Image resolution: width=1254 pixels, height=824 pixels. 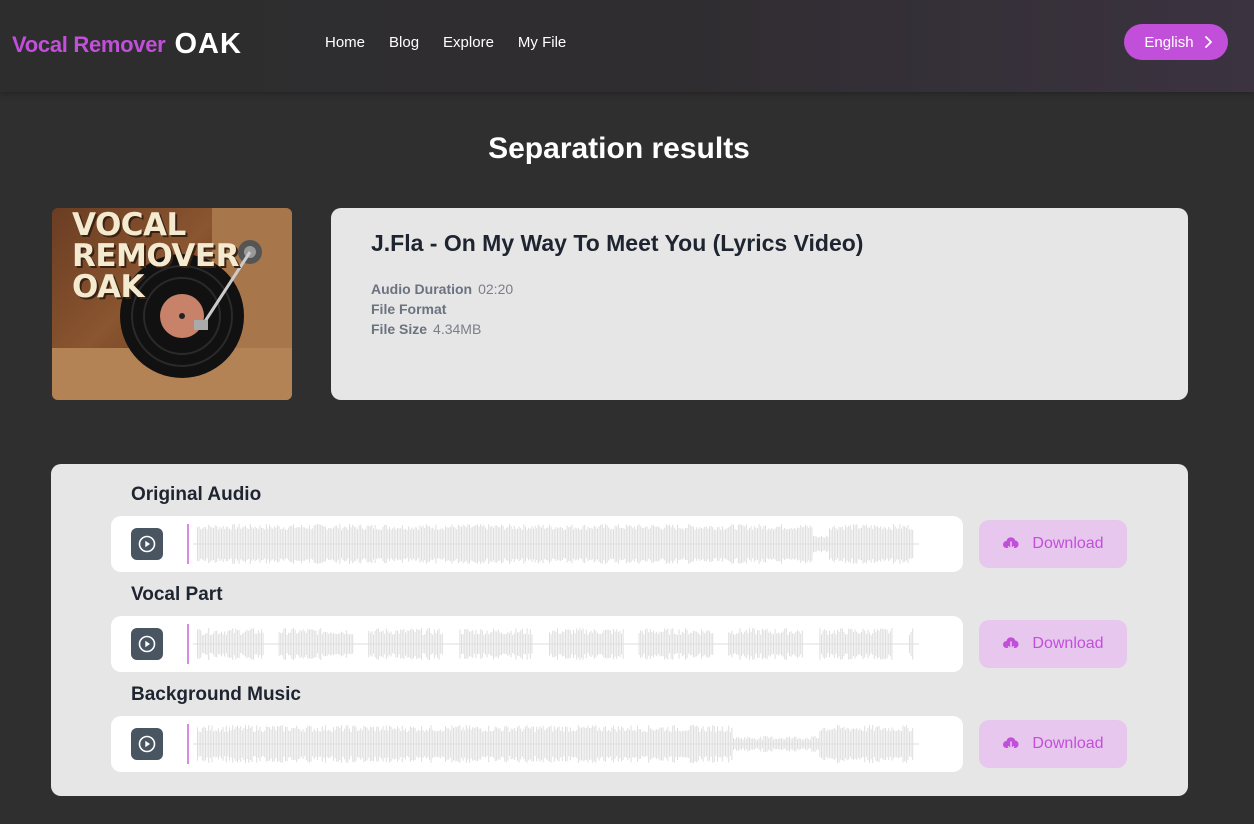 I want to click on player-background, so click(x=537, y=744).